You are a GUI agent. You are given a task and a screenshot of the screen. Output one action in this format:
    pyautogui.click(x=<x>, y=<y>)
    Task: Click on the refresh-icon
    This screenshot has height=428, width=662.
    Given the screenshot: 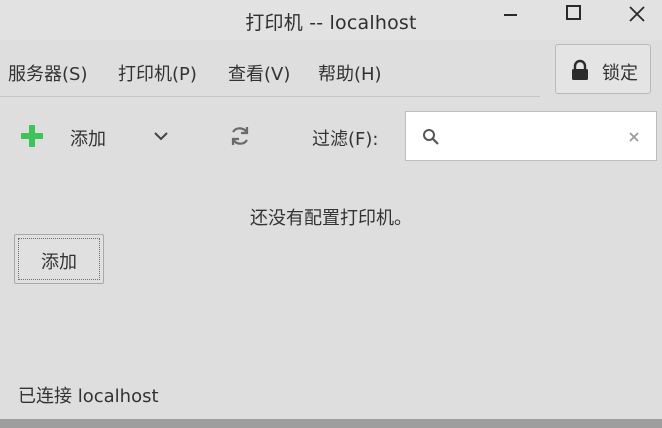 What is the action you would take?
    pyautogui.click(x=240, y=136)
    